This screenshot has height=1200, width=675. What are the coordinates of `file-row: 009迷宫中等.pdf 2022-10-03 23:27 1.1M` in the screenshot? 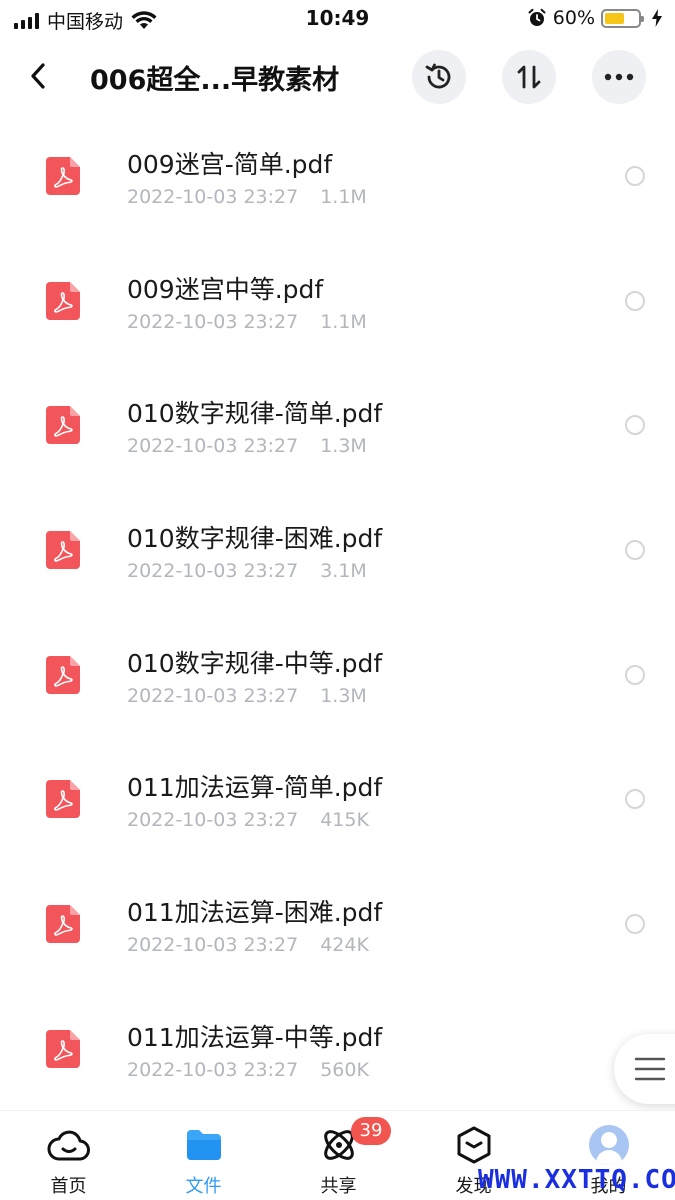 It's located at (337, 303).